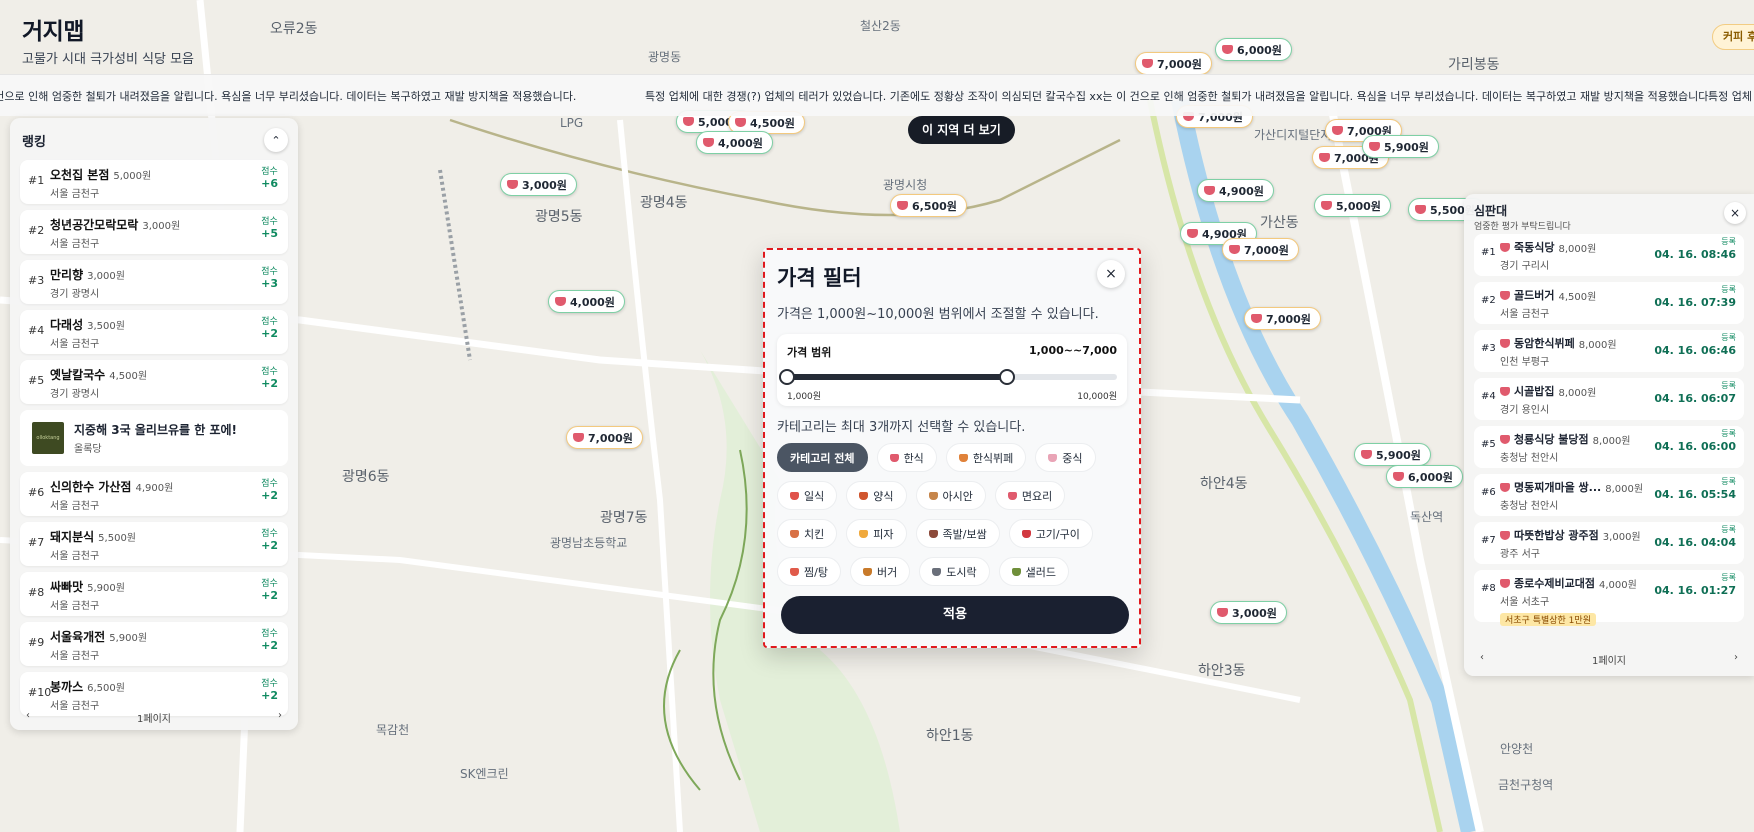 The width and height of the screenshot is (1754, 832). Describe the element at coordinates (154, 282) in the screenshot. I see `ranking-item: #3 만리향 3,000원 경기 광명시 점수 +3` at that location.